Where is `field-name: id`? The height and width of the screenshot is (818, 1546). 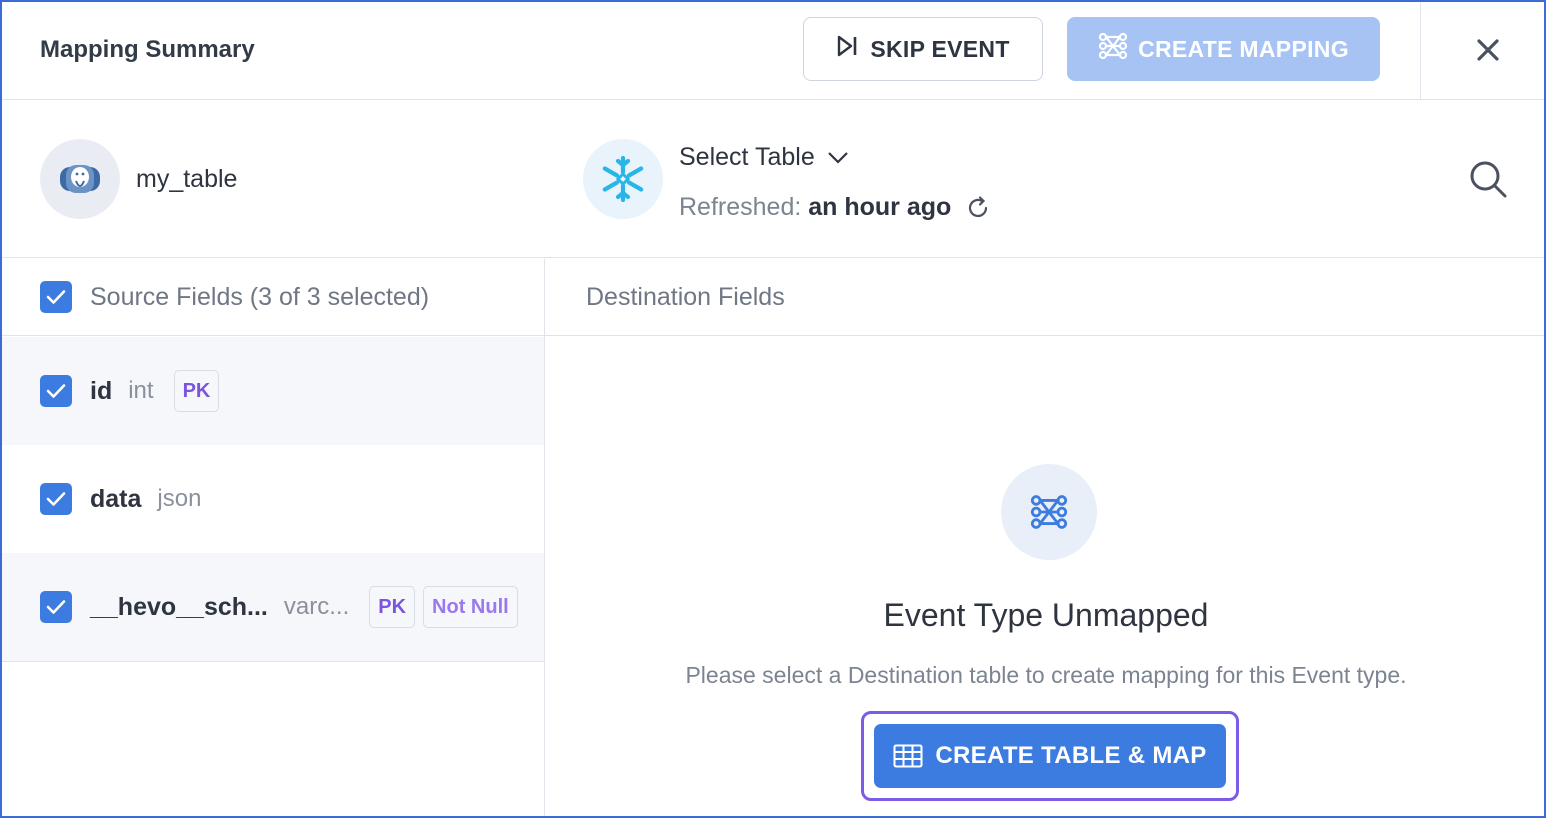
field-name: id is located at coordinates (101, 390).